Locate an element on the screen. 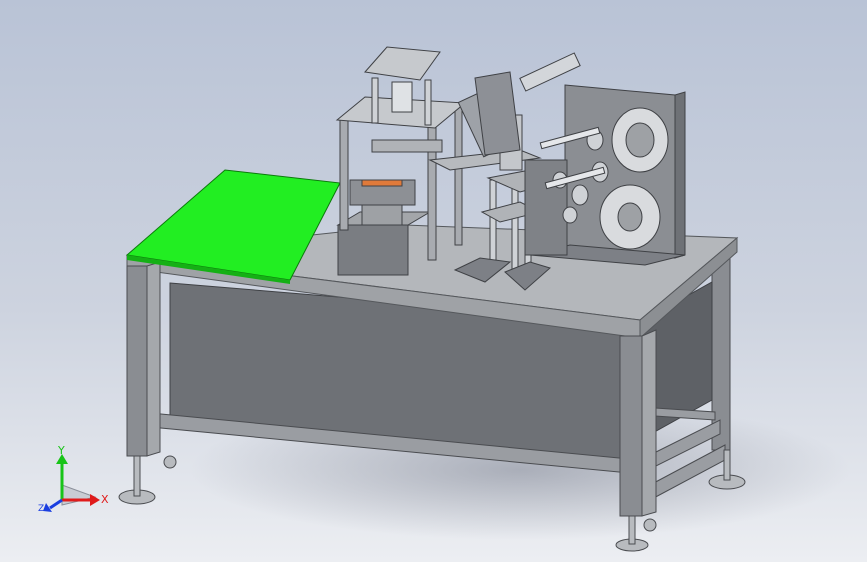 This screenshot has width=867, height=562. press-cap-plate is located at coordinates (402, 63).